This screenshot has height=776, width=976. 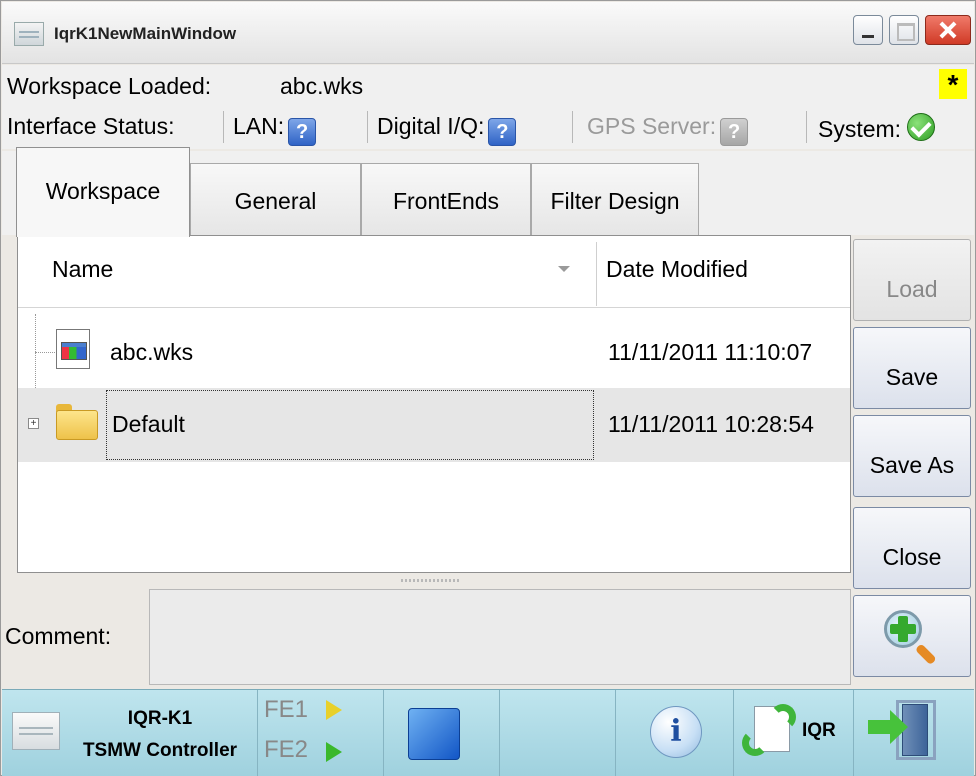 What do you see at coordinates (259, 126) in the screenshot?
I see `lan-label: LAN:` at bounding box center [259, 126].